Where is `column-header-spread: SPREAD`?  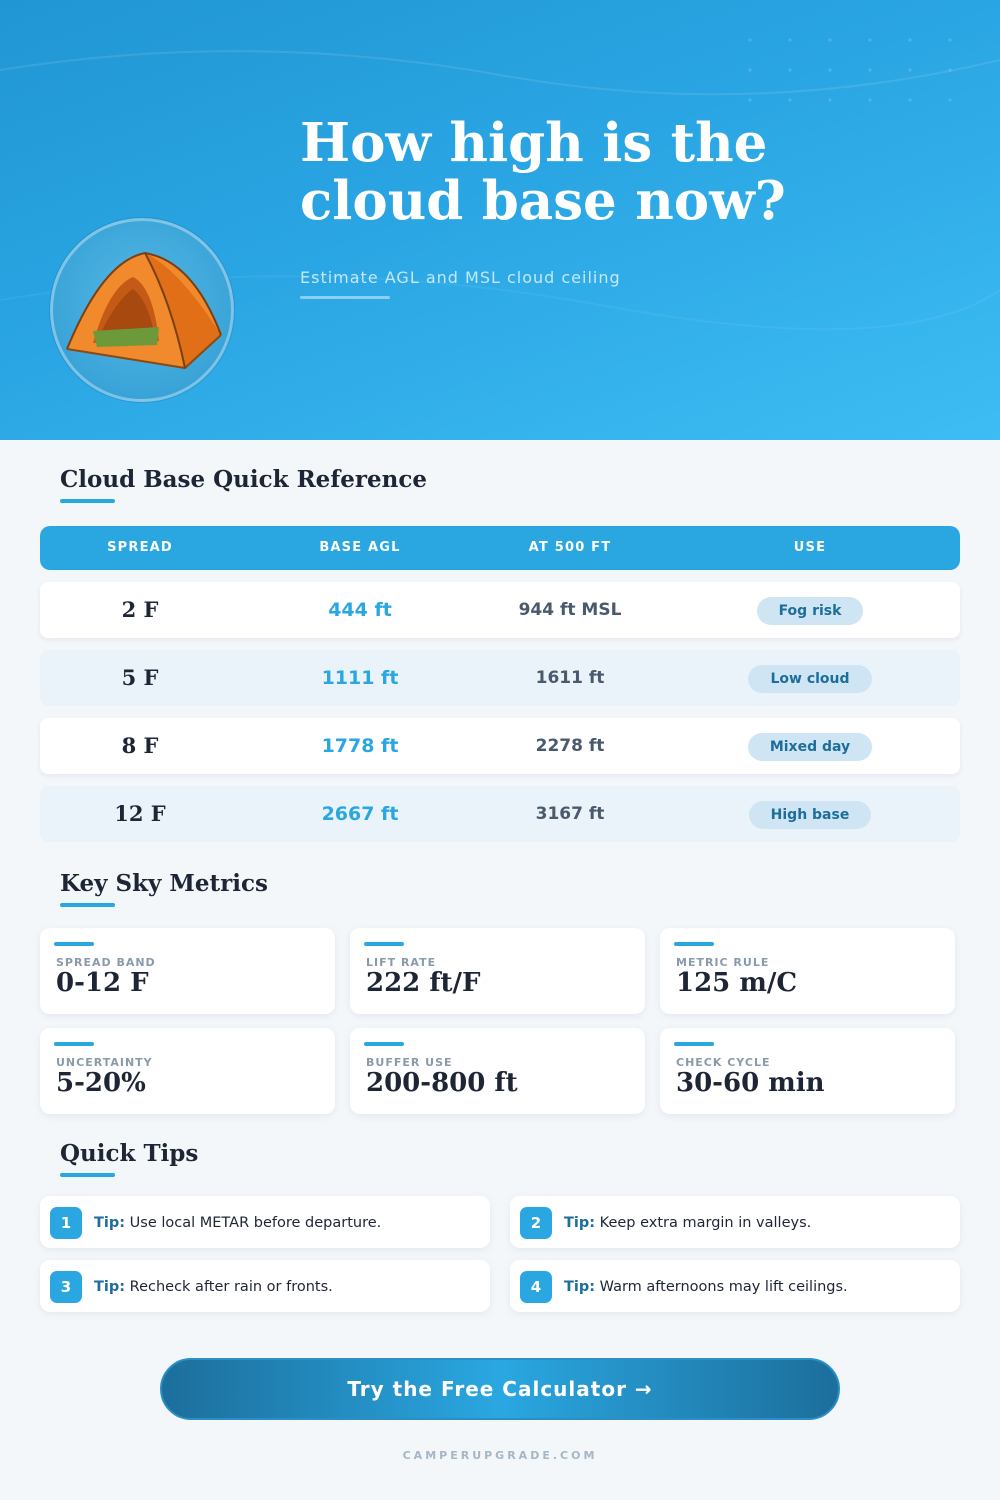
column-header-spread: SPREAD is located at coordinates (140, 547).